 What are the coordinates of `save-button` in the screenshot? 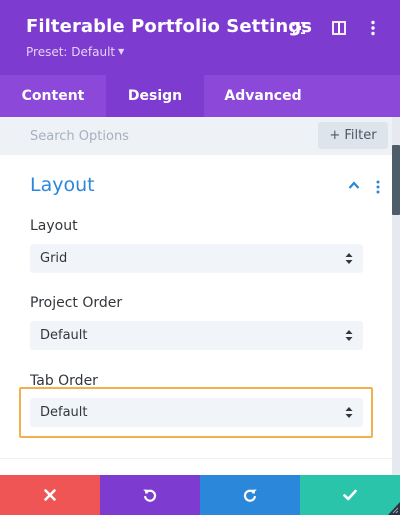 It's located at (350, 495).